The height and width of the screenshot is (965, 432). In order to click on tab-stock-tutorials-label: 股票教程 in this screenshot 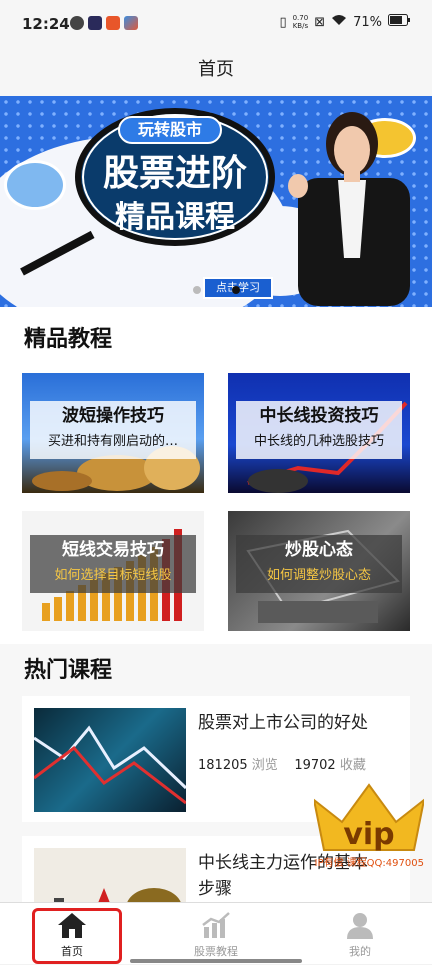, I will do `click(216, 951)`.